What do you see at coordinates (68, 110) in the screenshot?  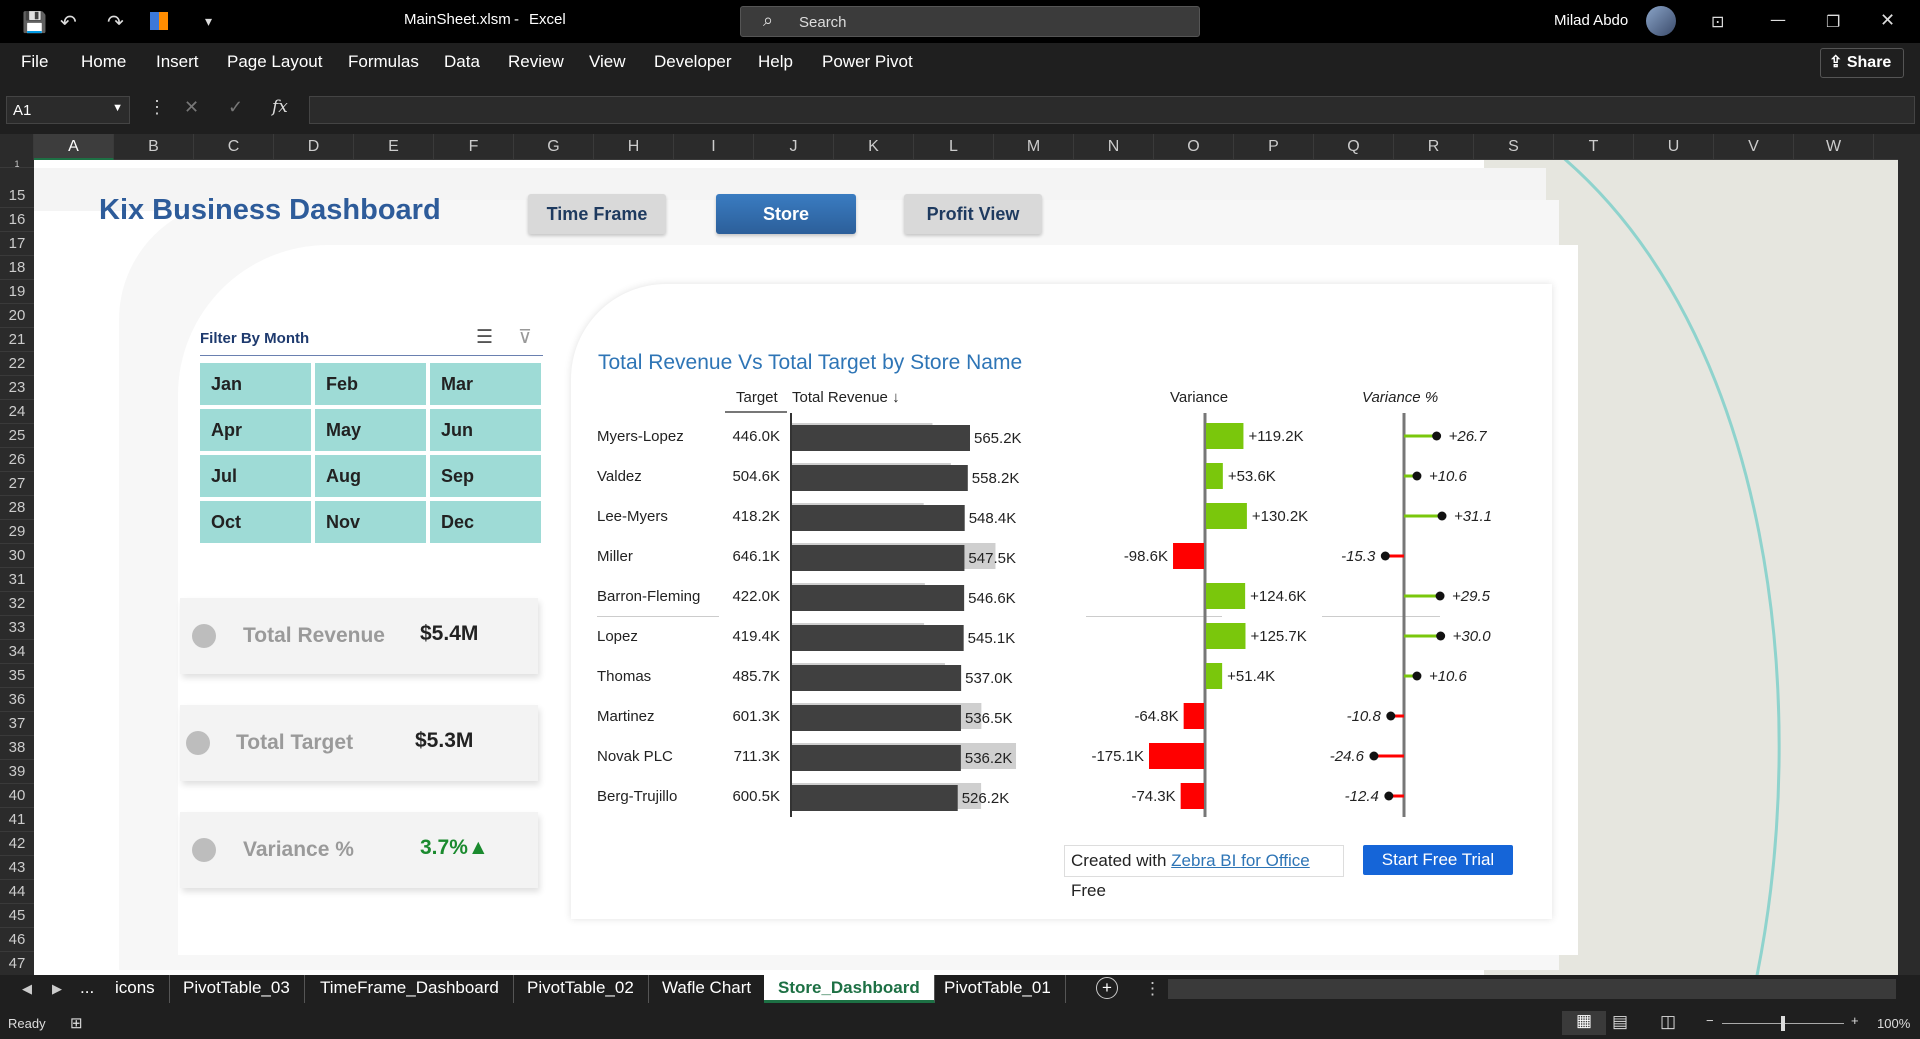 I see `name-box: A1 ▼` at bounding box center [68, 110].